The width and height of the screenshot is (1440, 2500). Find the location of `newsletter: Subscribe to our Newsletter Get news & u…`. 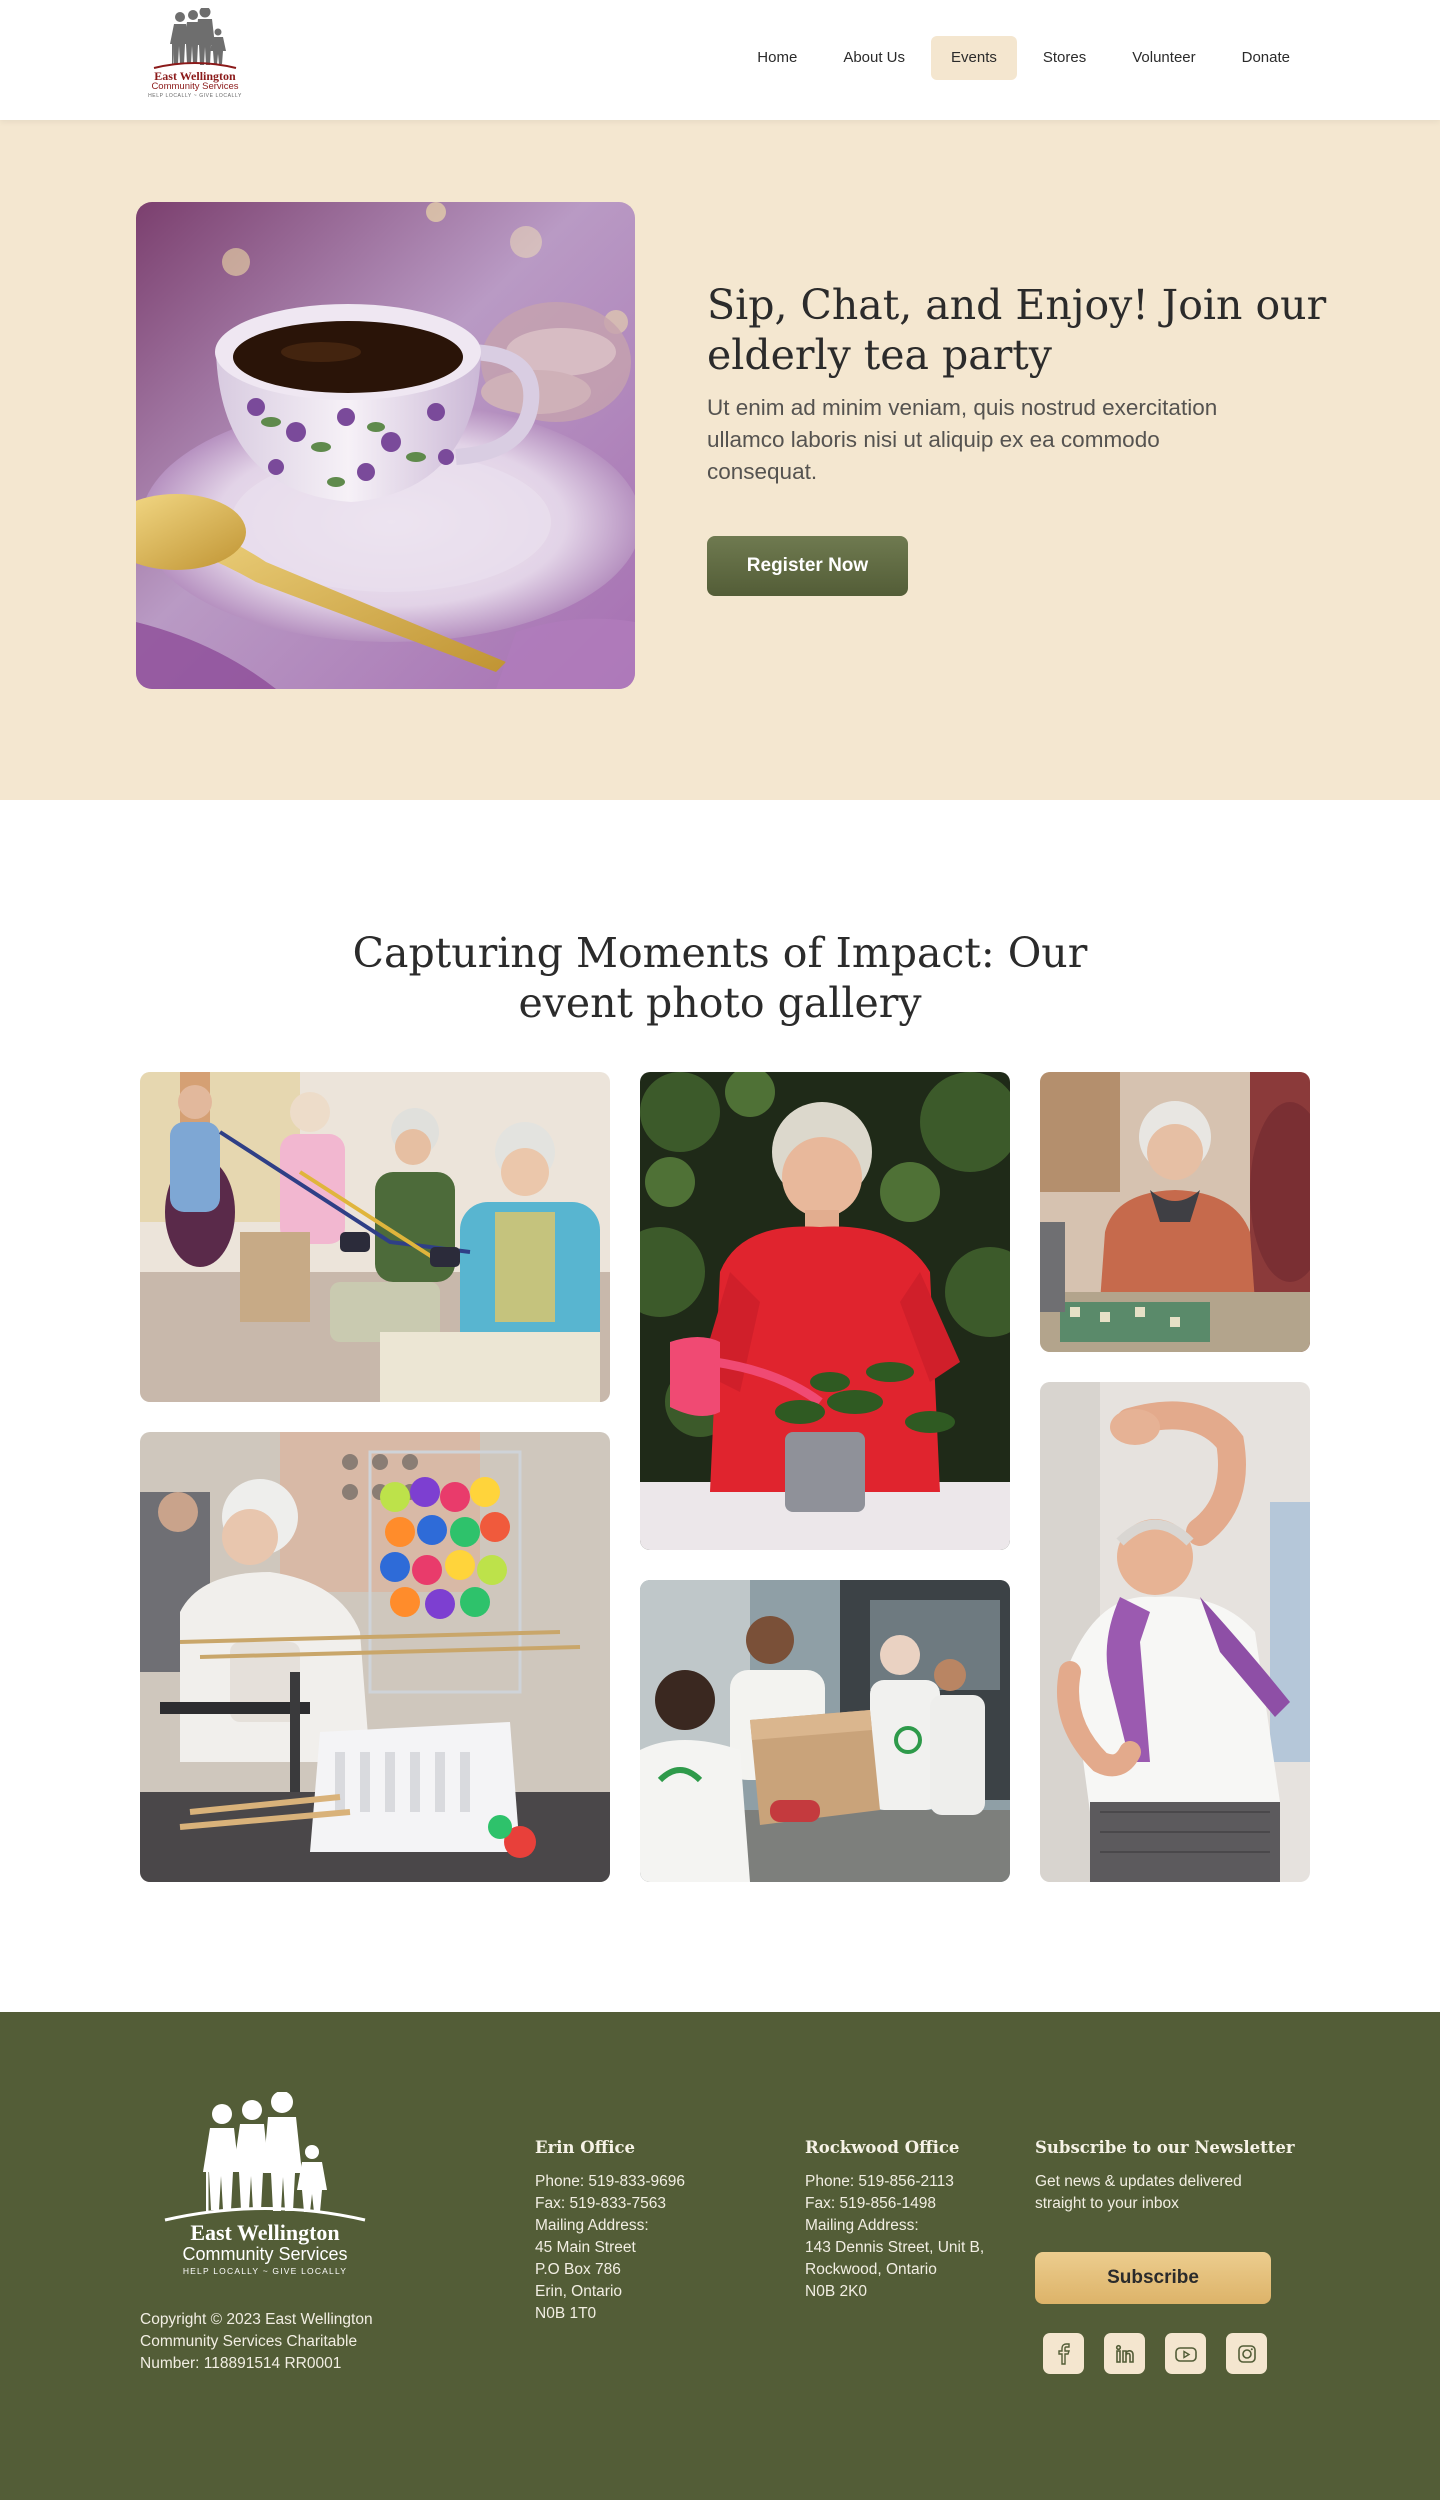

newsletter: Subscribe to our Newsletter Get news & u… is located at coordinates (1165, 2268).